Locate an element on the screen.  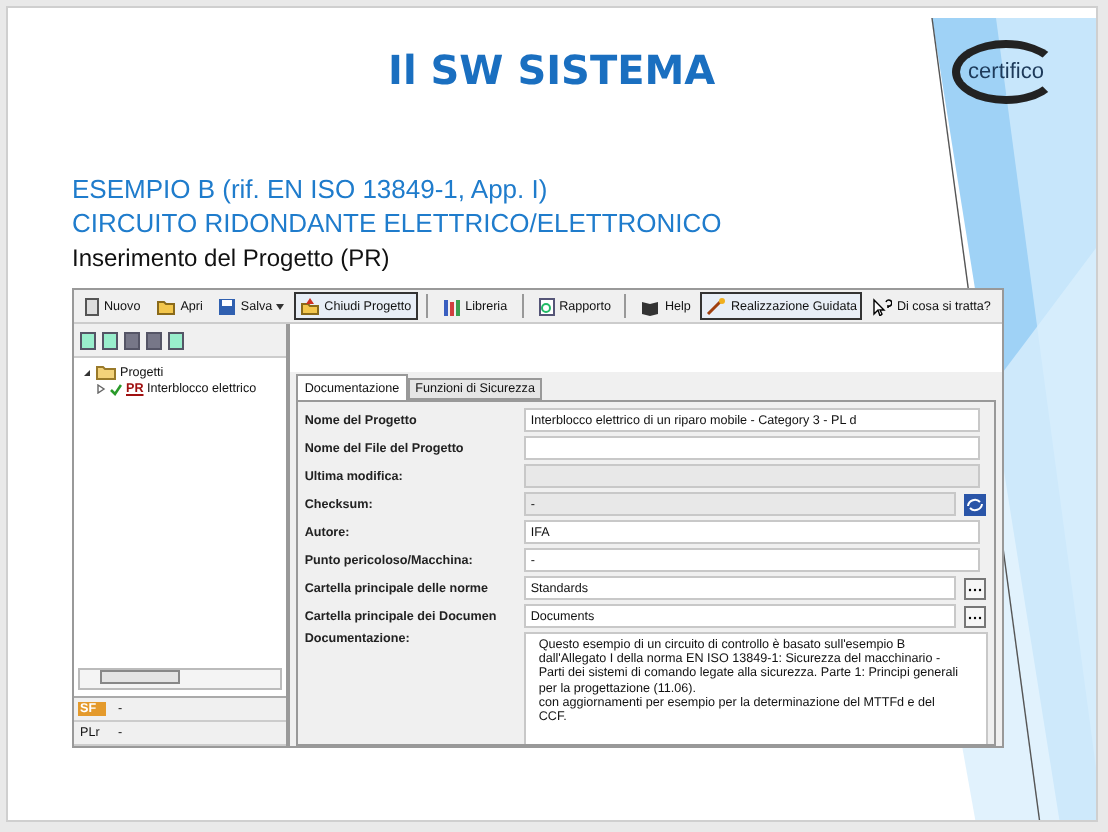
caret-icon is located at coordinates (280, 306).